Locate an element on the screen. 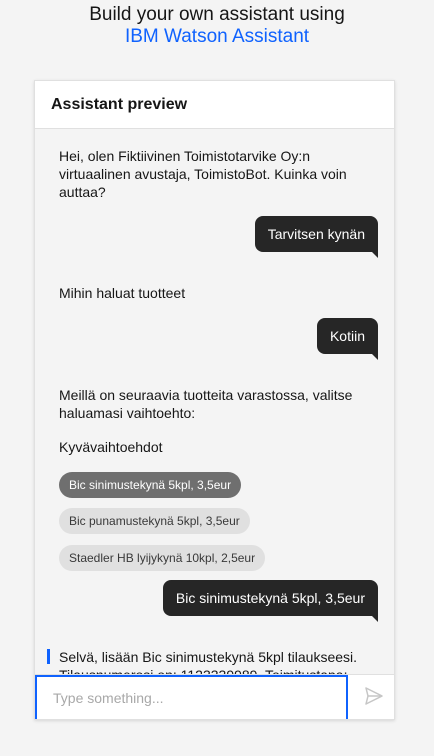 Image resolution: width=434 pixels, height=756 pixels. bot-message-where: Mihin haluat tuotteet is located at coordinates (122, 293).